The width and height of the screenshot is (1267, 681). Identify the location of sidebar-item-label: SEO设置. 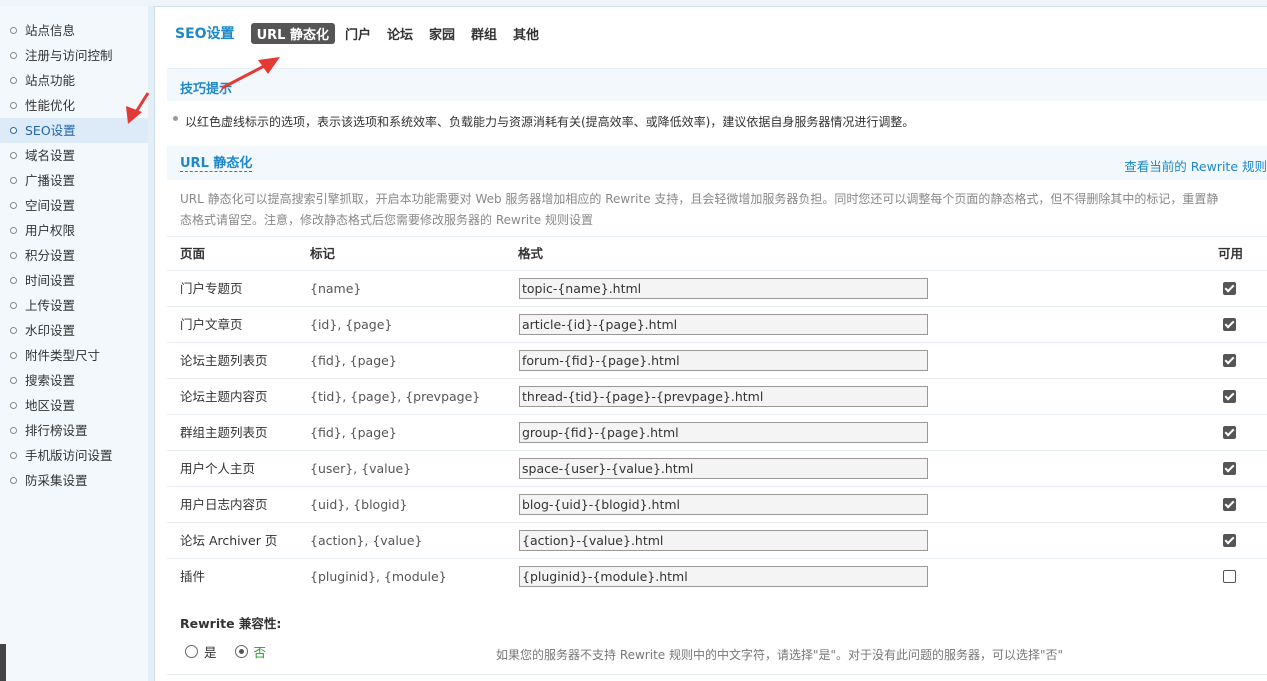
(50, 130).